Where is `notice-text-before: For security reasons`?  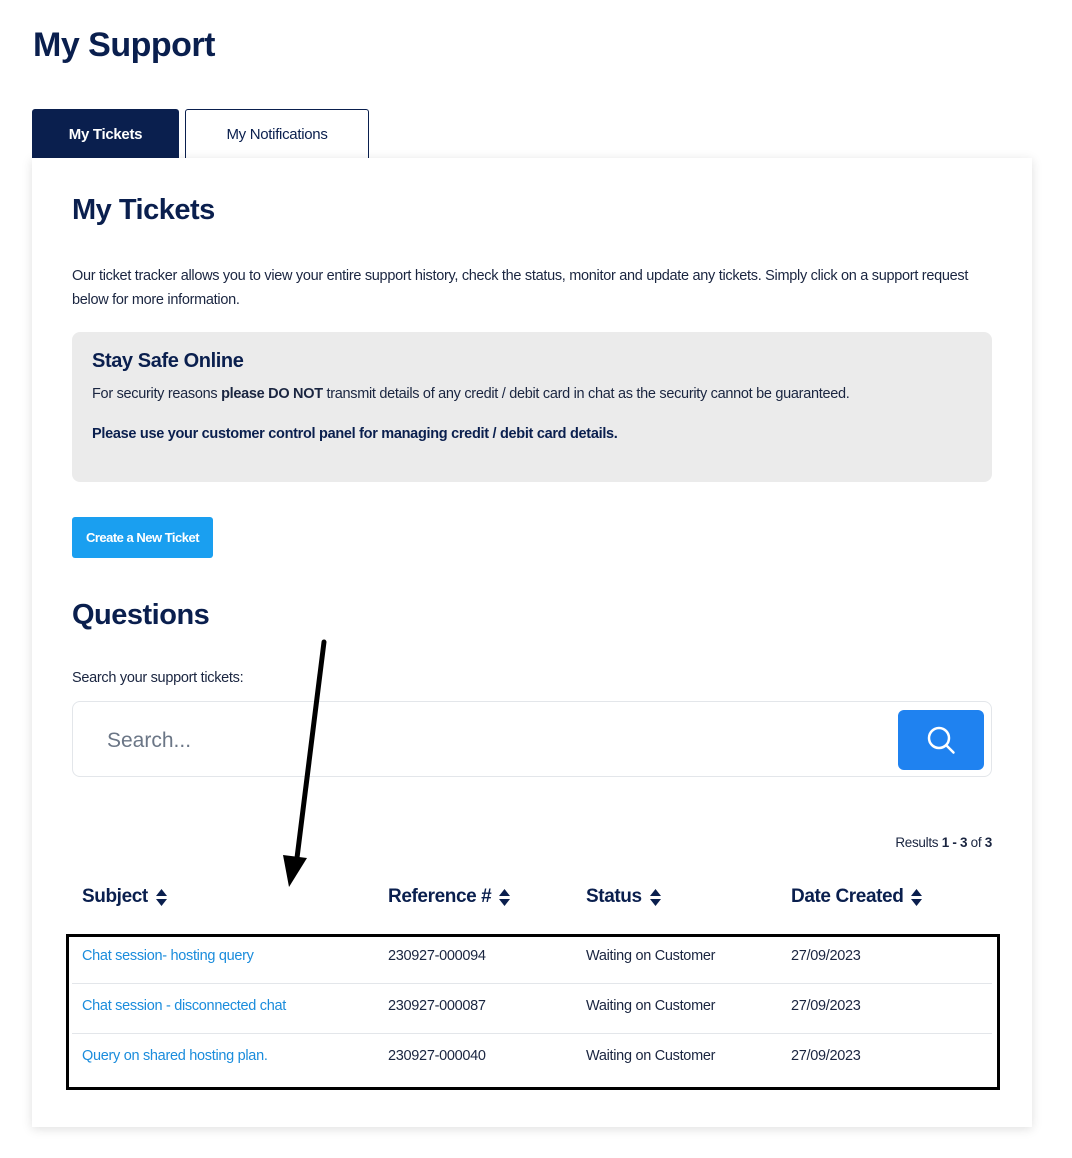
notice-text-before: For security reasons is located at coordinates (157, 394).